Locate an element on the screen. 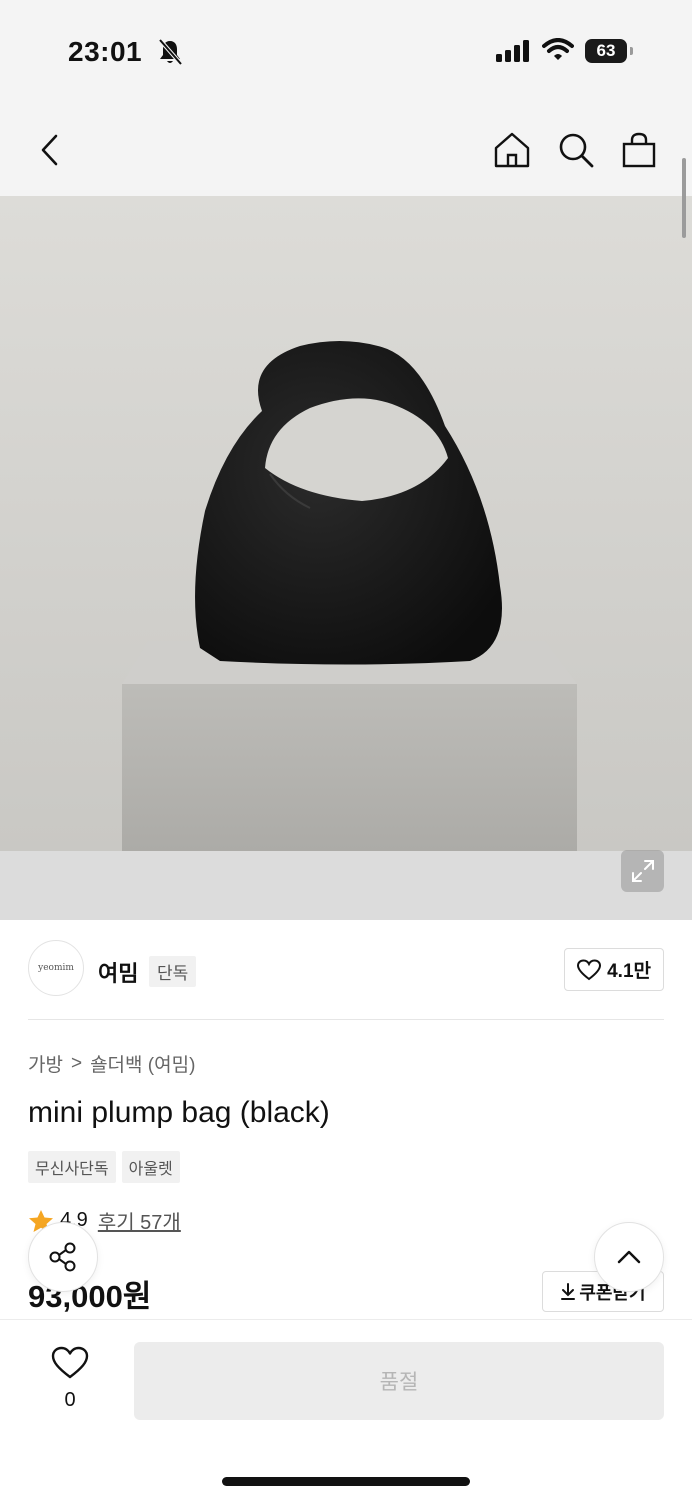 This screenshot has height=1500, width=692. tag-outlet: 아울렛 is located at coordinates (150, 1167).